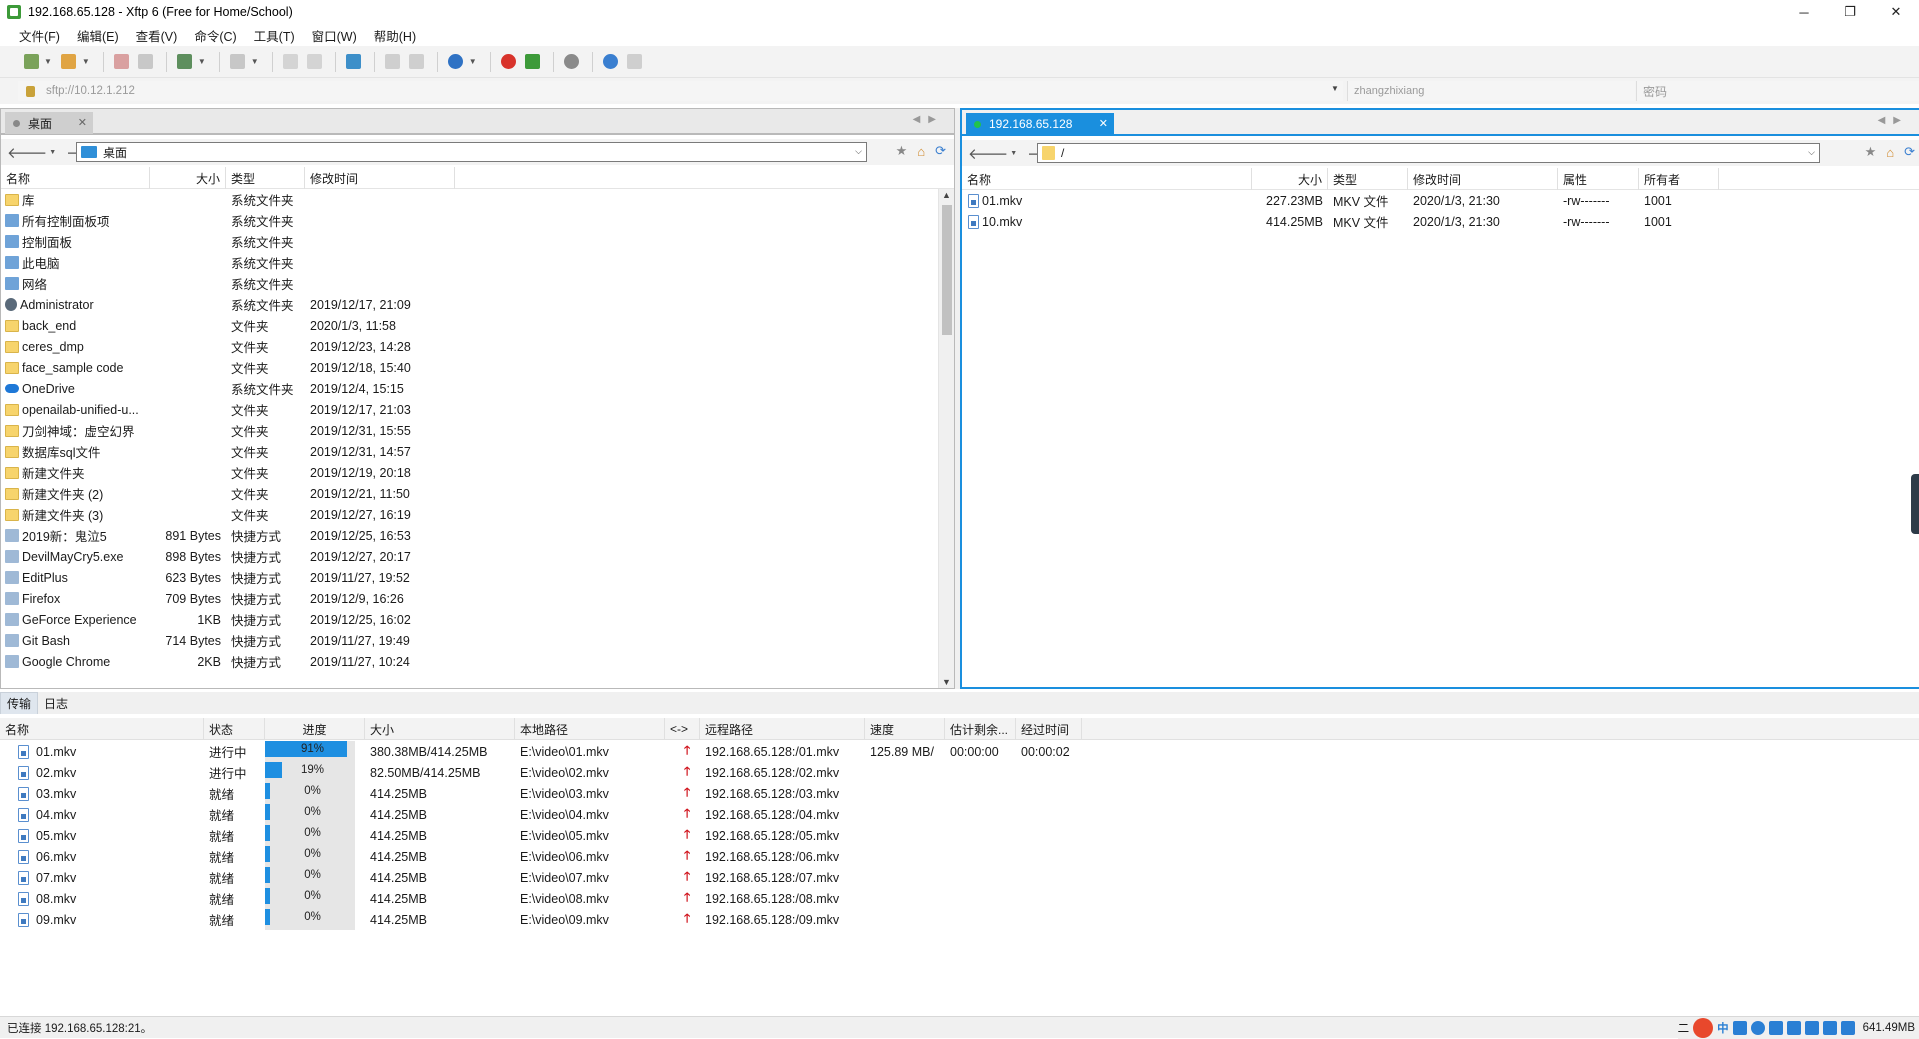  Describe the element at coordinates (315, 729) in the screenshot. I see `col-progress: 进度` at that location.